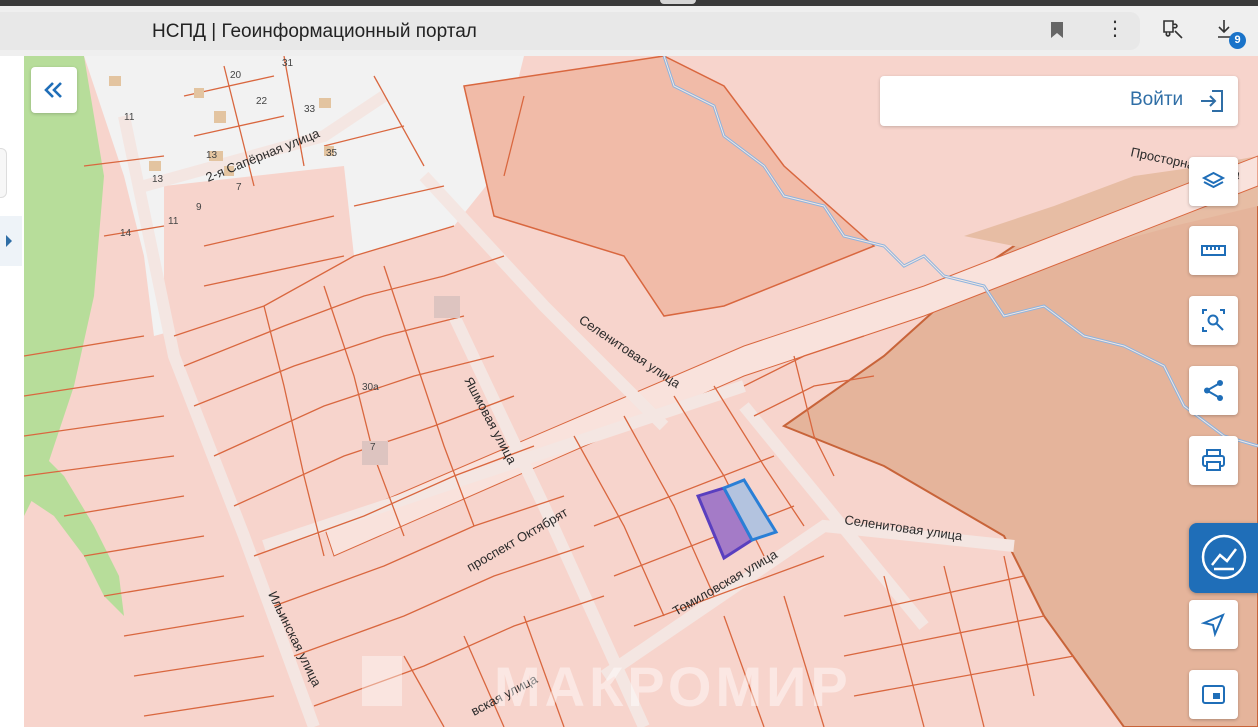  Describe the element at coordinates (1059, 101) in the screenshot. I see `login-panel: Войти` at that location.